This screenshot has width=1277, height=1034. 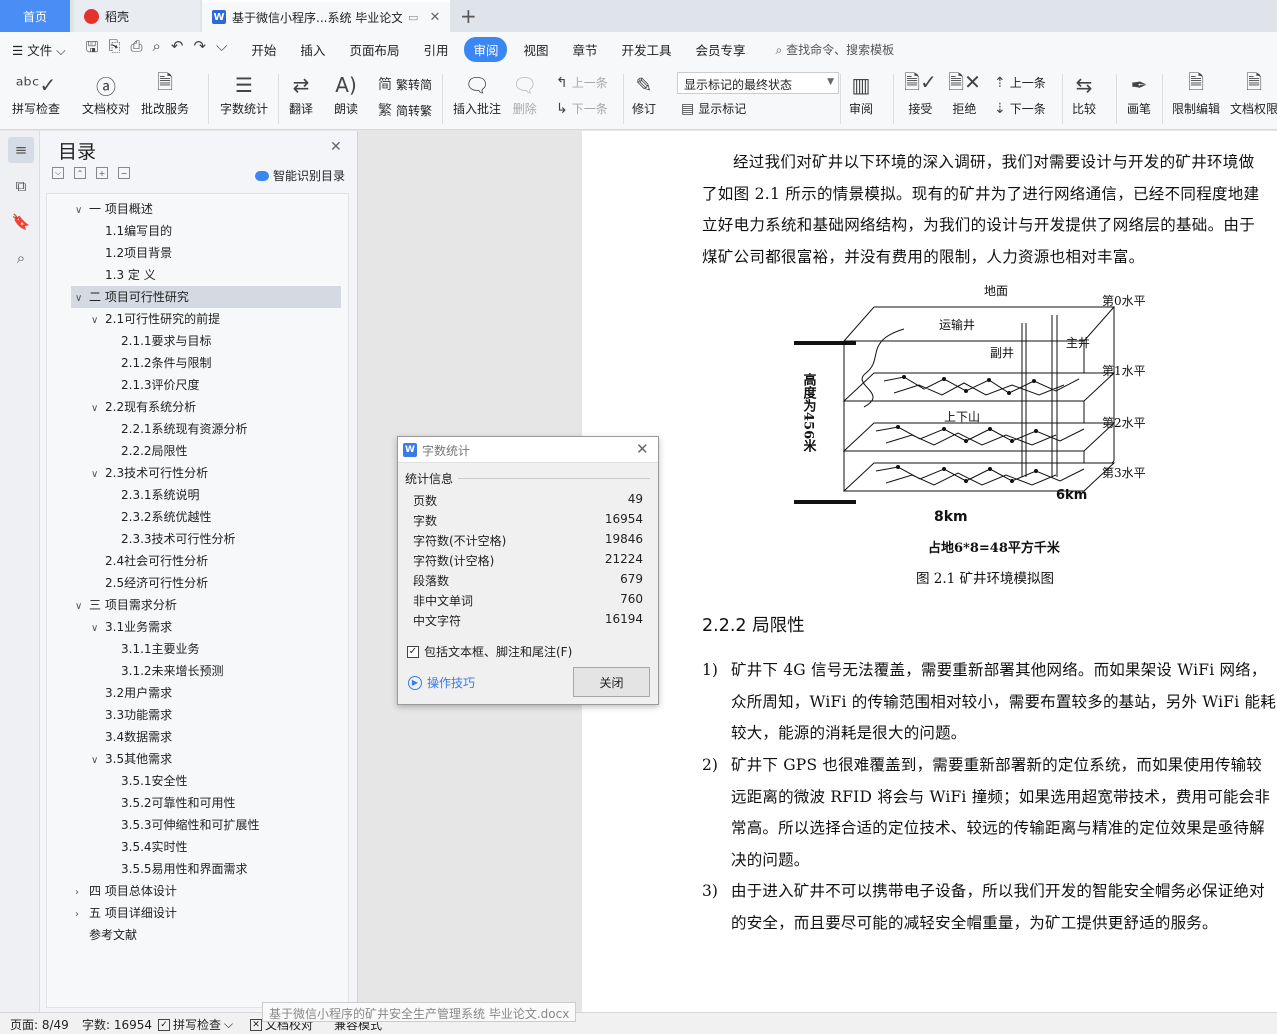 I want to click on toc-item: ∨ 3.1业务需求, so click(x=109, y=627).